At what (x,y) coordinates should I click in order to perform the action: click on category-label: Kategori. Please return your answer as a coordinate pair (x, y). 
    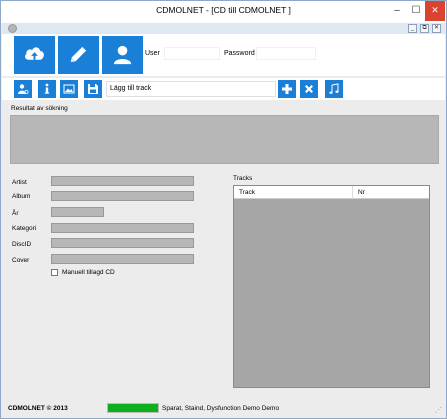
    Looking at the image, I should click on (24, 228).